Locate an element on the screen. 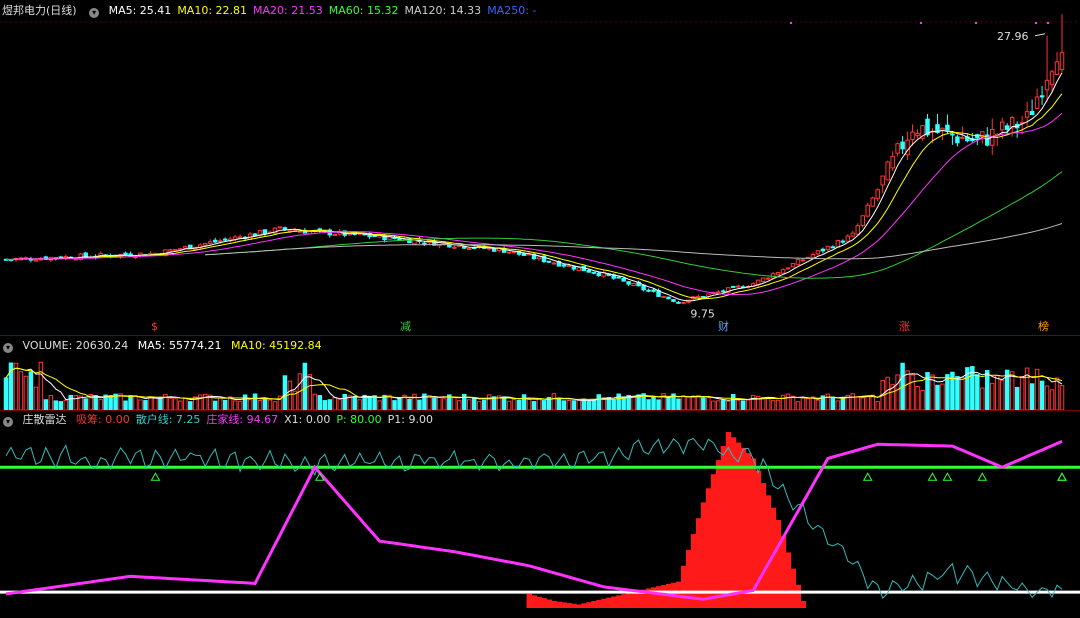 This screenshot has width=1080, height=618. indicator-label-4: P: 80.00 is located at coordinates (359, 419).